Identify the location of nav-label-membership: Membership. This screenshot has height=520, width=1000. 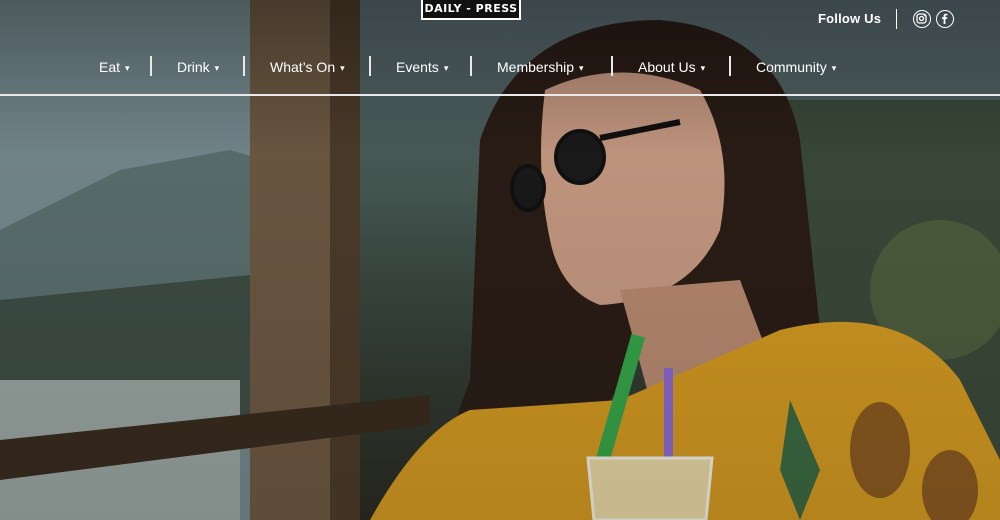
(536, 67).